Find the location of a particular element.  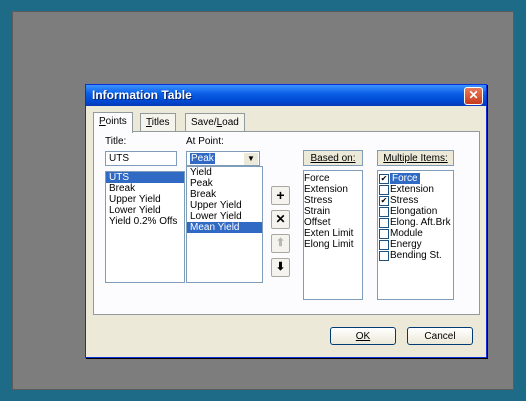

move-up-button: ⬆ is located at coordinates (280, 243).